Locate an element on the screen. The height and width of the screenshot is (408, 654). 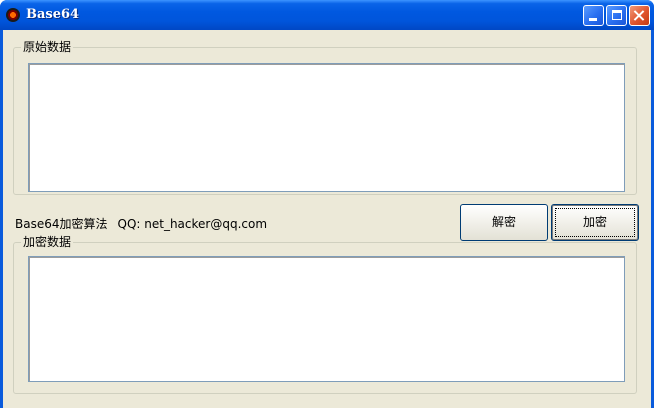
original-data-label: 原始数据 is located at coordinates (47, 47).